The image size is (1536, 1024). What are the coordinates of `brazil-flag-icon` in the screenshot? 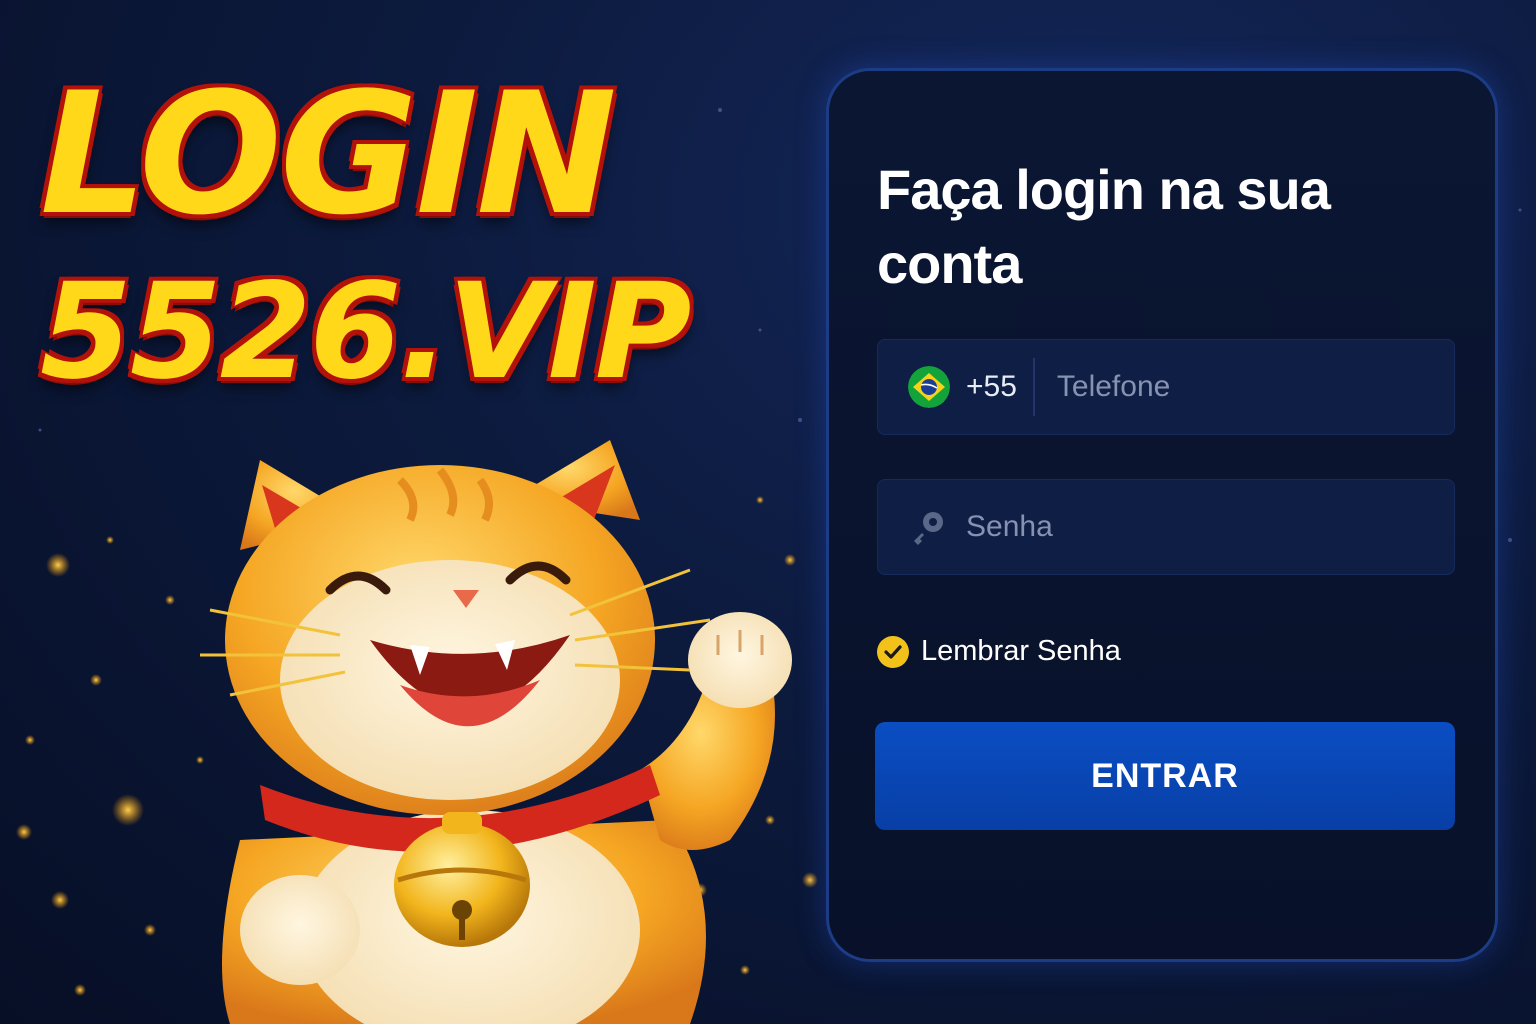 It's located at (929, 387).